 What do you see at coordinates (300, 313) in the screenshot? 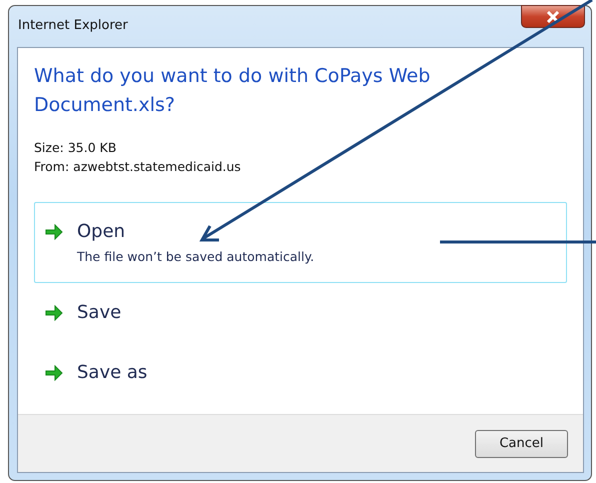
I see `option-button: Save` at bounding box center [300, 313].